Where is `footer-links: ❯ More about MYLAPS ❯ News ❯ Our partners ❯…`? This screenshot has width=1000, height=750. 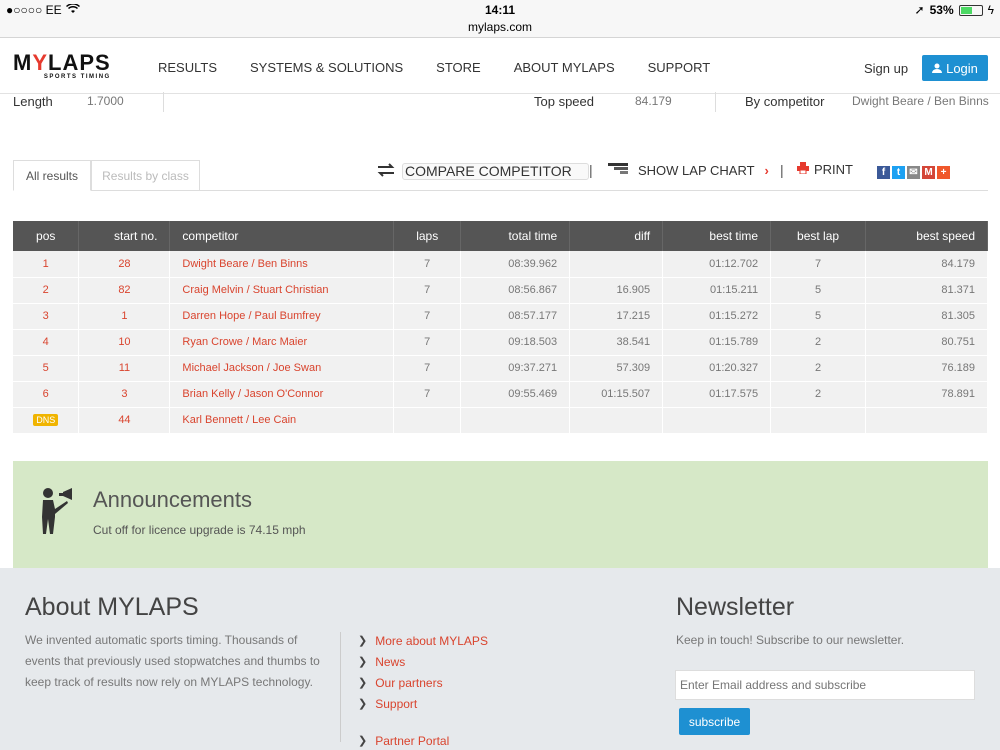
footer-links: ❯ More about MYLAPS ❯ News ❯ Our partners ❯… is located at coordinates (423, 690).